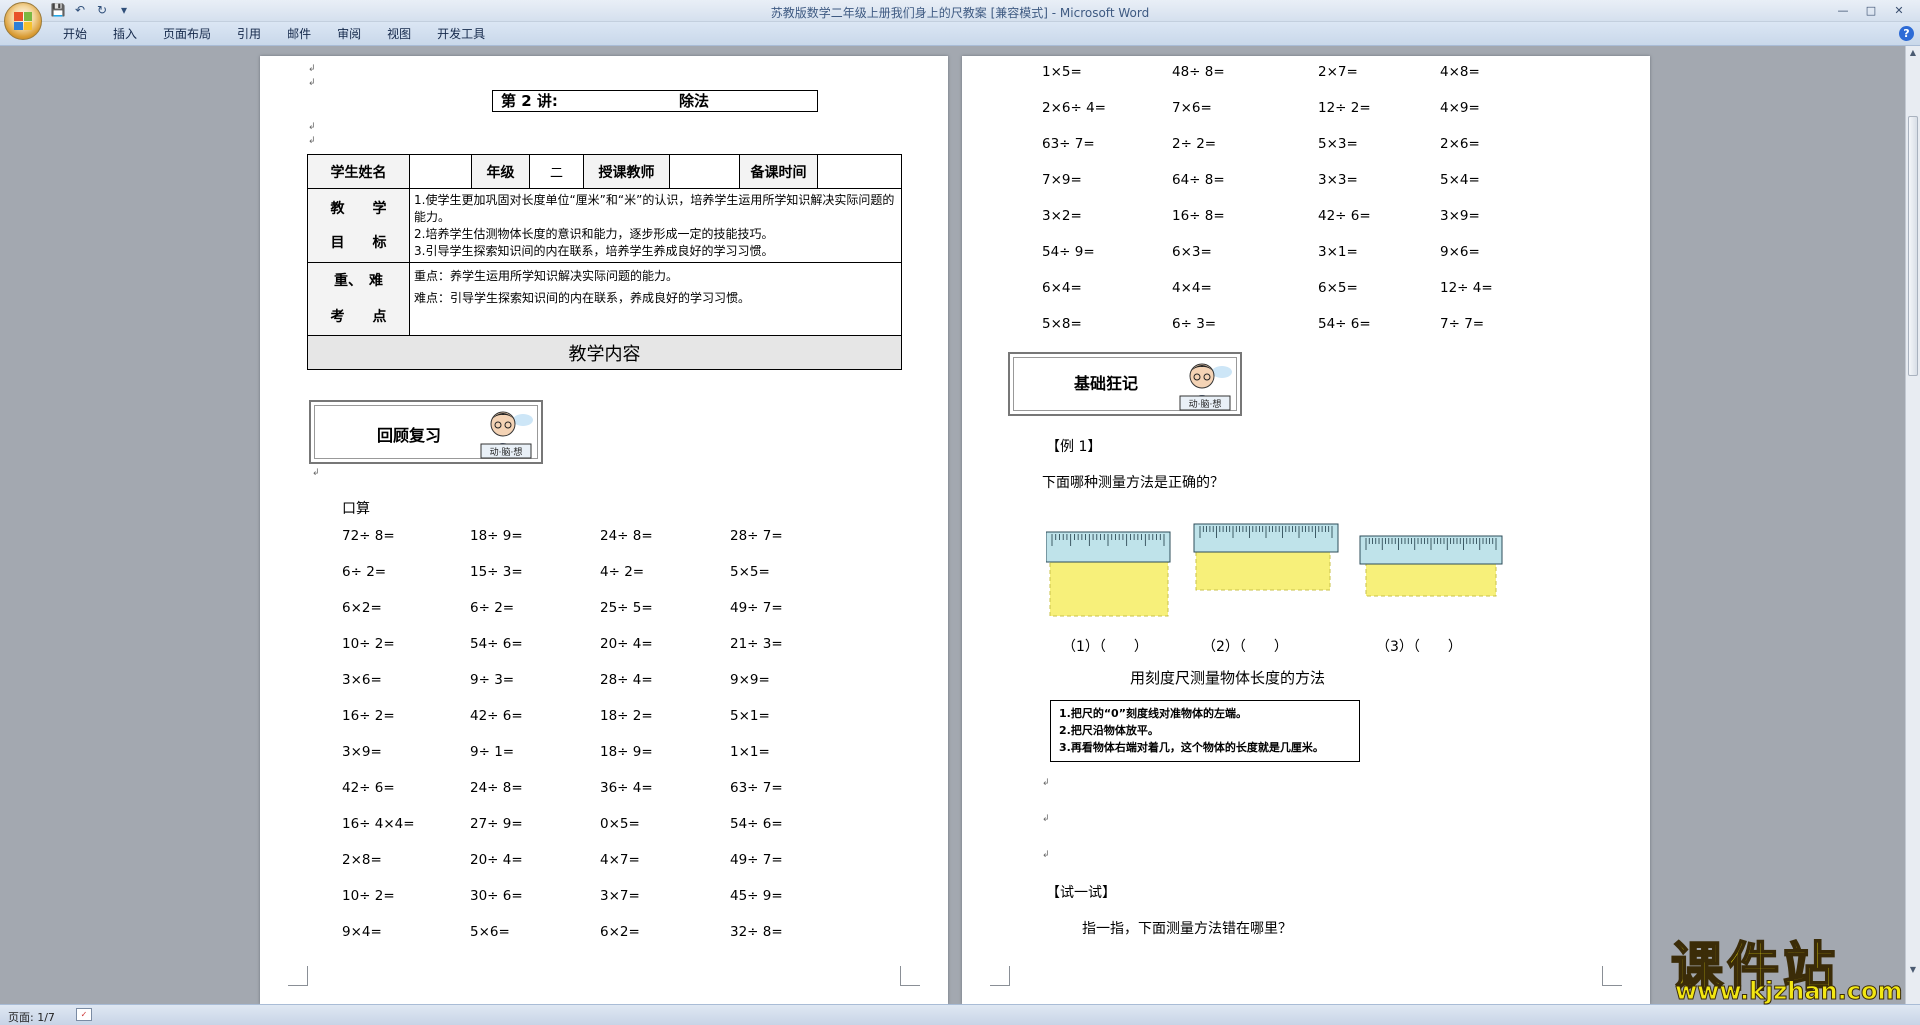  Describe the element at coordinates (1871, 10) in the screenshot. I see `maximize-icon: □` at that location.